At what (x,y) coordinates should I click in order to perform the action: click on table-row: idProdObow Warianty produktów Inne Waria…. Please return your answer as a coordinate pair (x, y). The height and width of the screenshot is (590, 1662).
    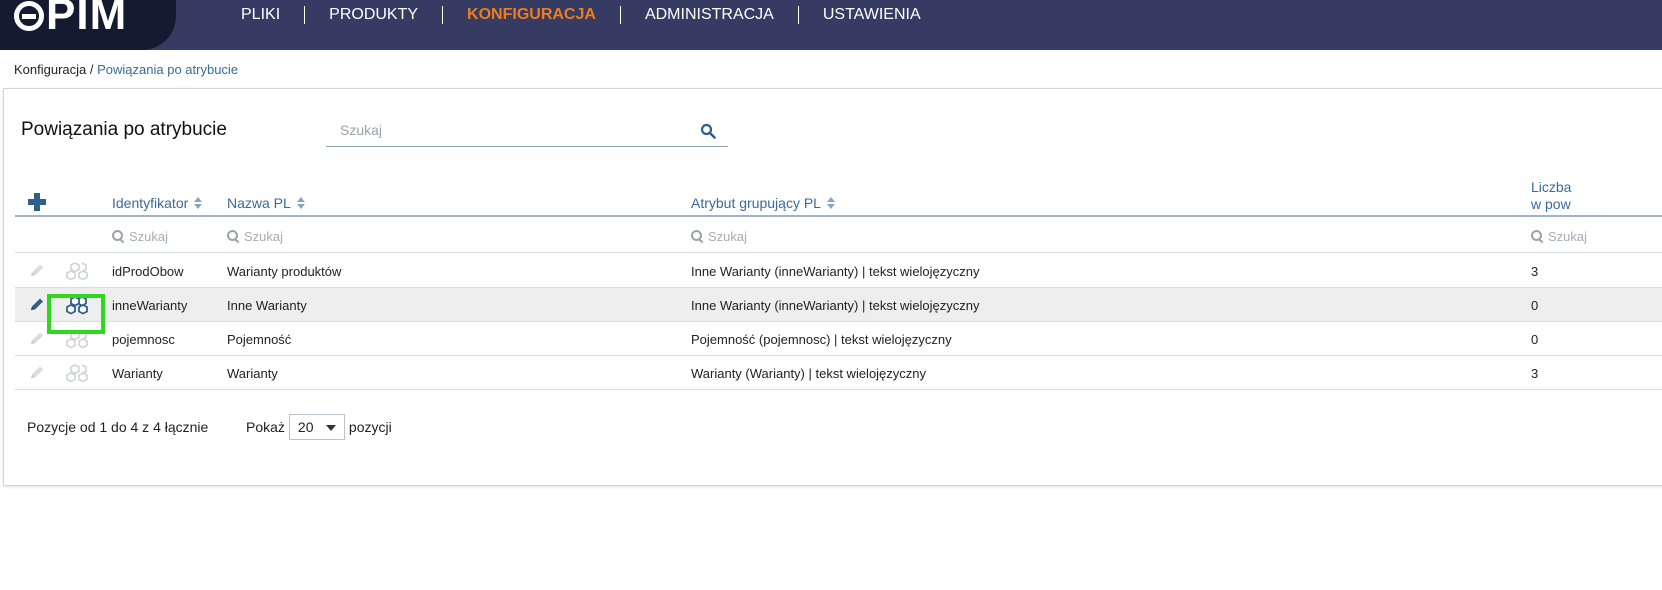
    Looking at the image, I should click on (838, 271).